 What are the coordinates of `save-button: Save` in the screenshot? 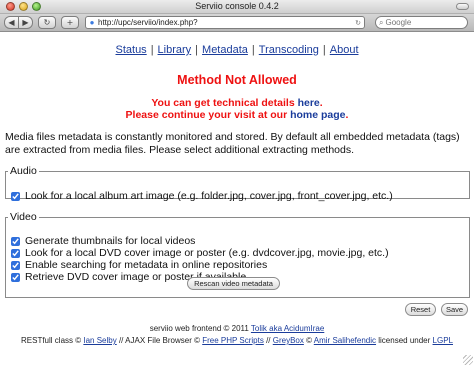 It's located at (454, 309).